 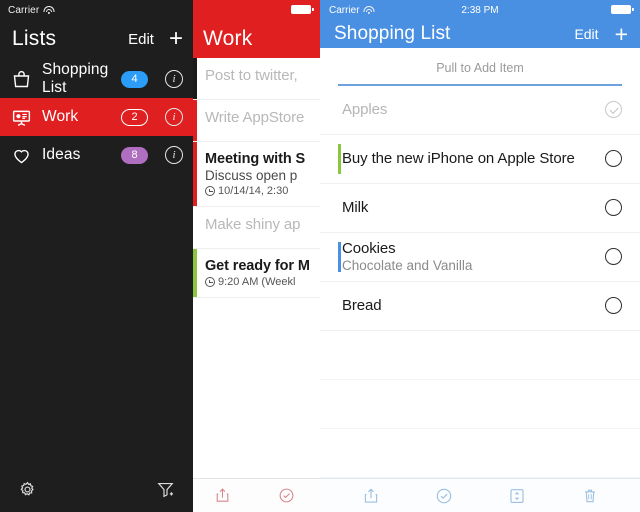 What do you see at coordinates (365, 110) in the screenshot?
I see `item-title: Apples` at bounding box center [365, 110].